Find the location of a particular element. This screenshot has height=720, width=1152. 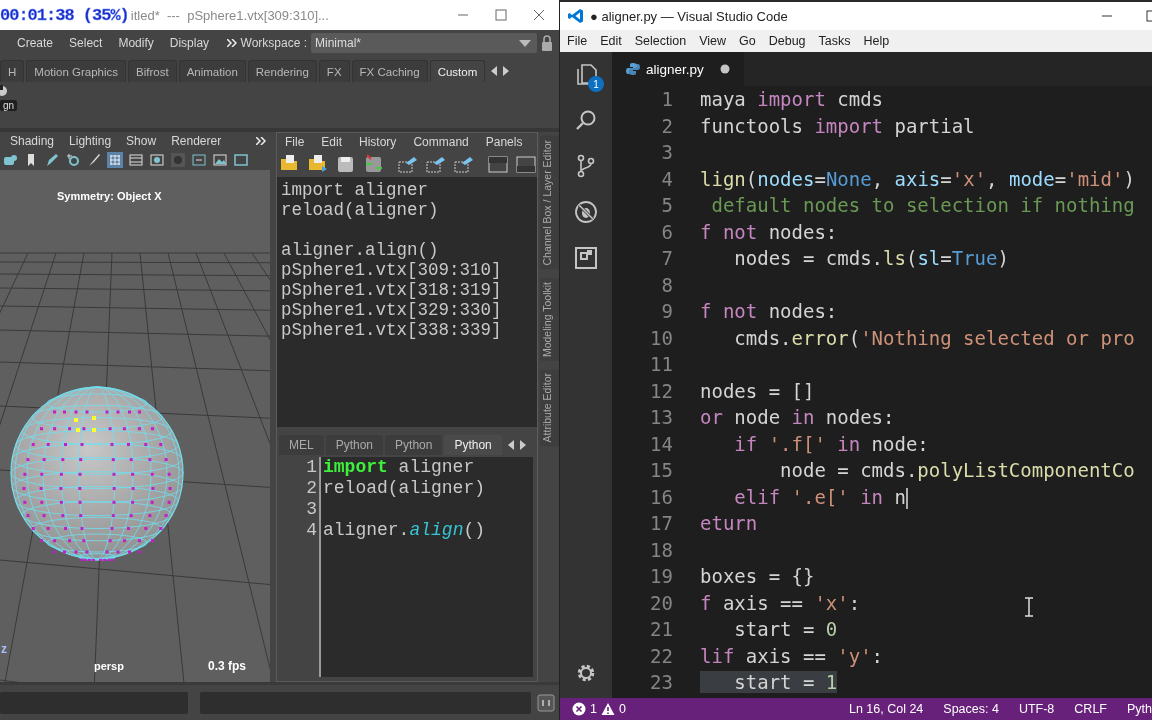

line-number: 8 is located at coordinates (666, 285).